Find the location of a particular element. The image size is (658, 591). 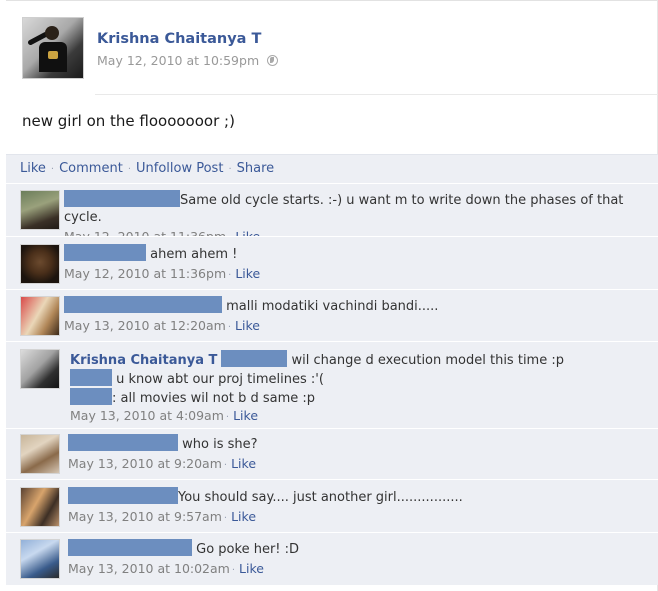

globe-icon is located at coordinates (273, 60).